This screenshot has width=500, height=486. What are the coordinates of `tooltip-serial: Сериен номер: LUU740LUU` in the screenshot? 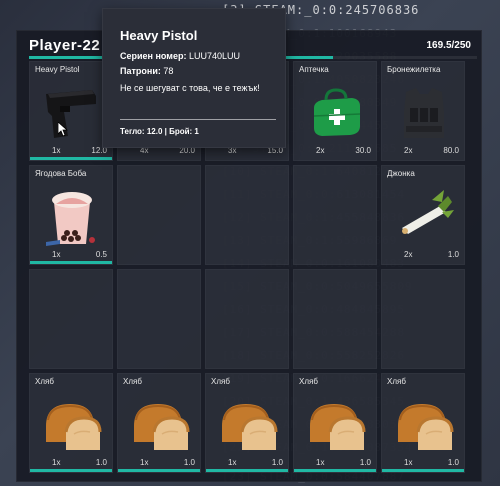 It's located at (180, 56).